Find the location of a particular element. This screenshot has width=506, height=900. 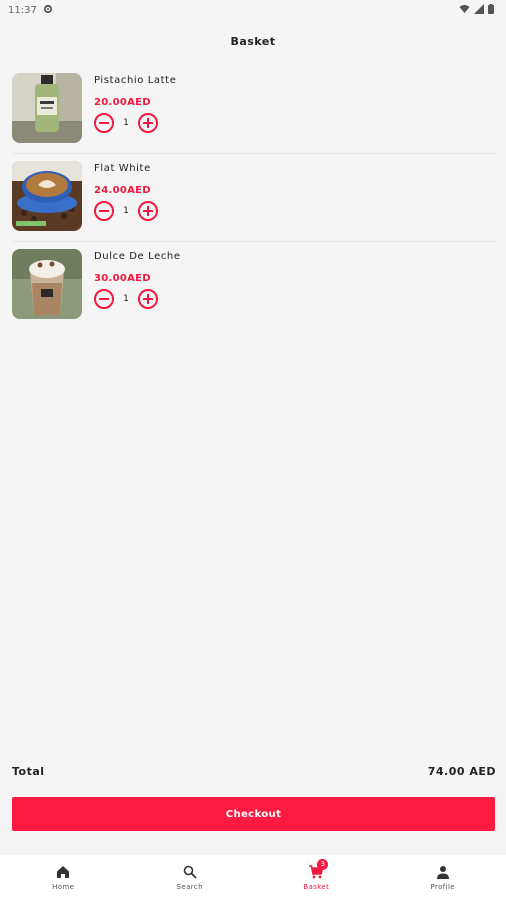

nav-item-profile: Profile is located at coordinates (443, 877).